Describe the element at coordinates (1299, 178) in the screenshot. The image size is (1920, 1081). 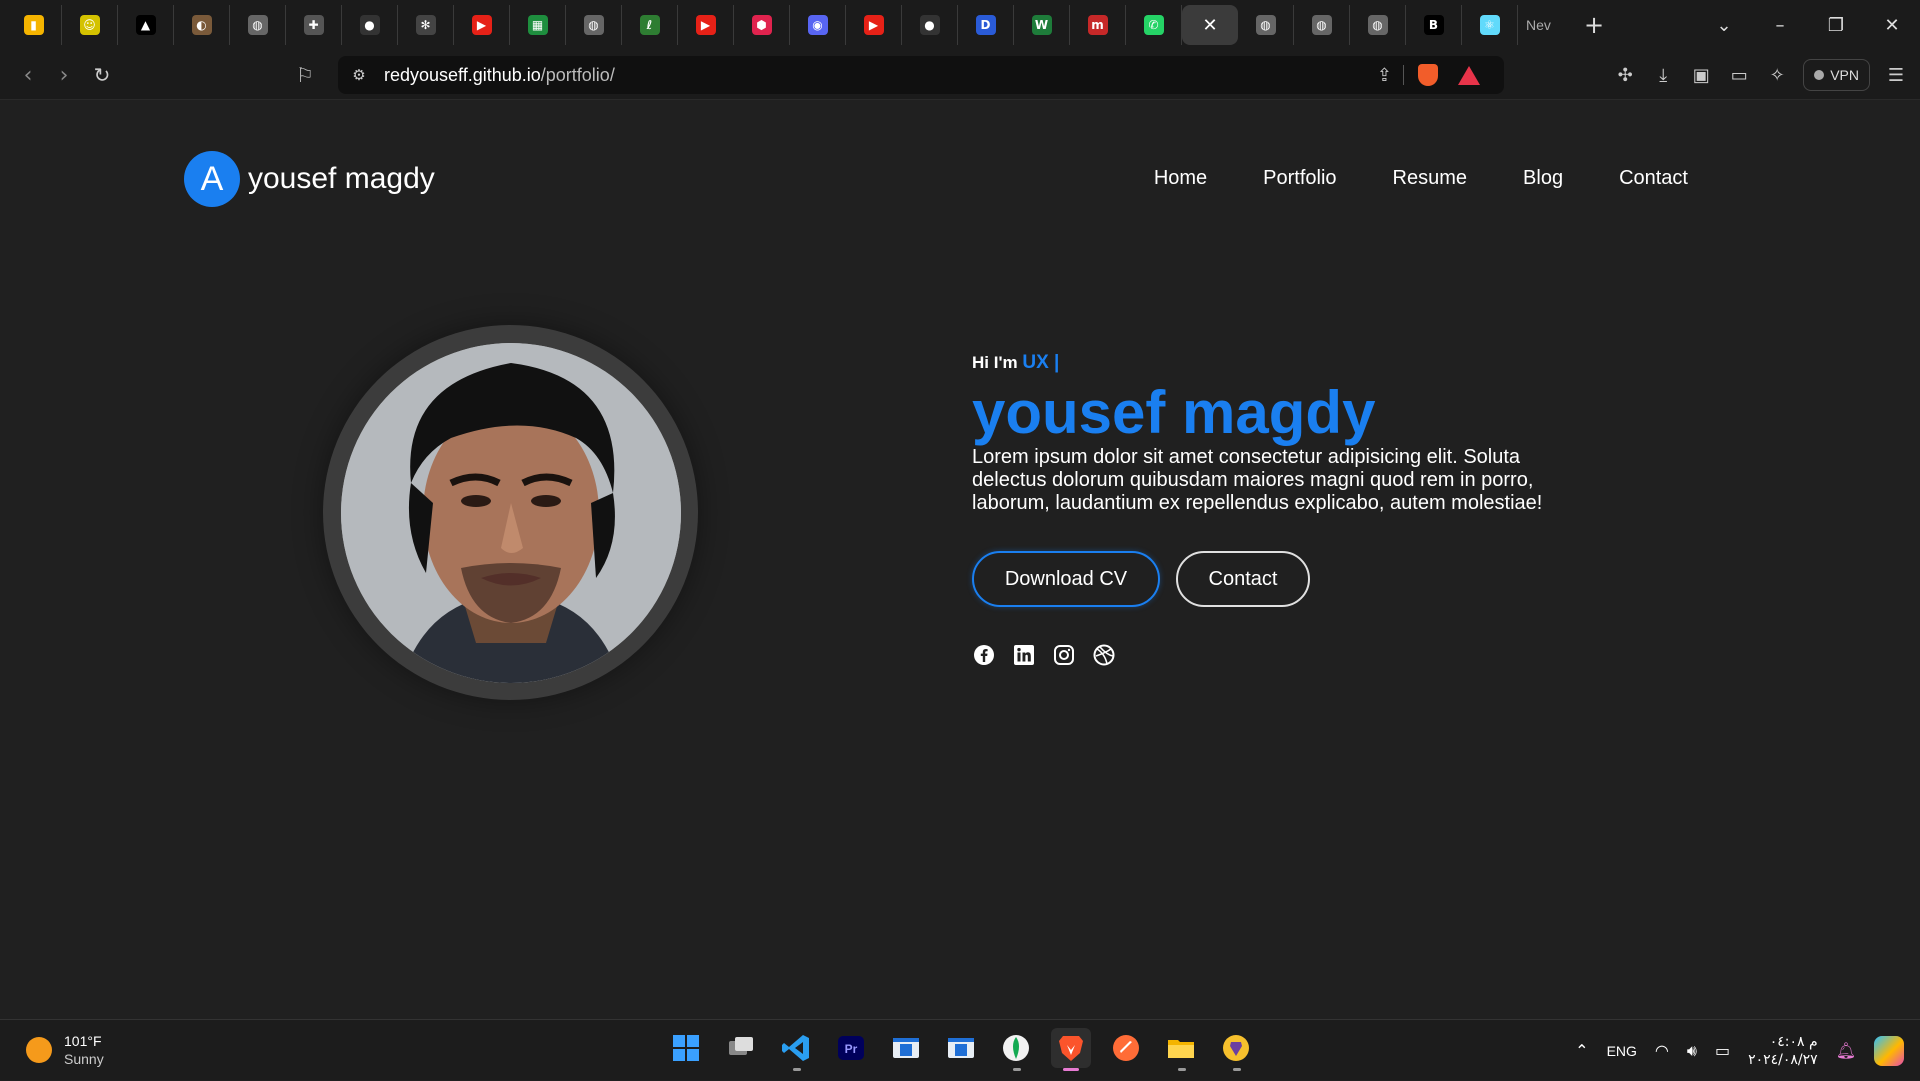
I see `nav-link-portfolio: Portfolio` at that location.